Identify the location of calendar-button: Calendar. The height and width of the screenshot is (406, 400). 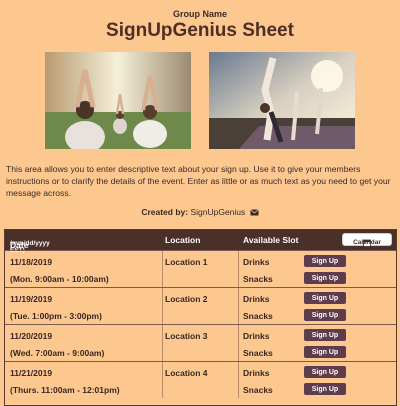
(367, 240).